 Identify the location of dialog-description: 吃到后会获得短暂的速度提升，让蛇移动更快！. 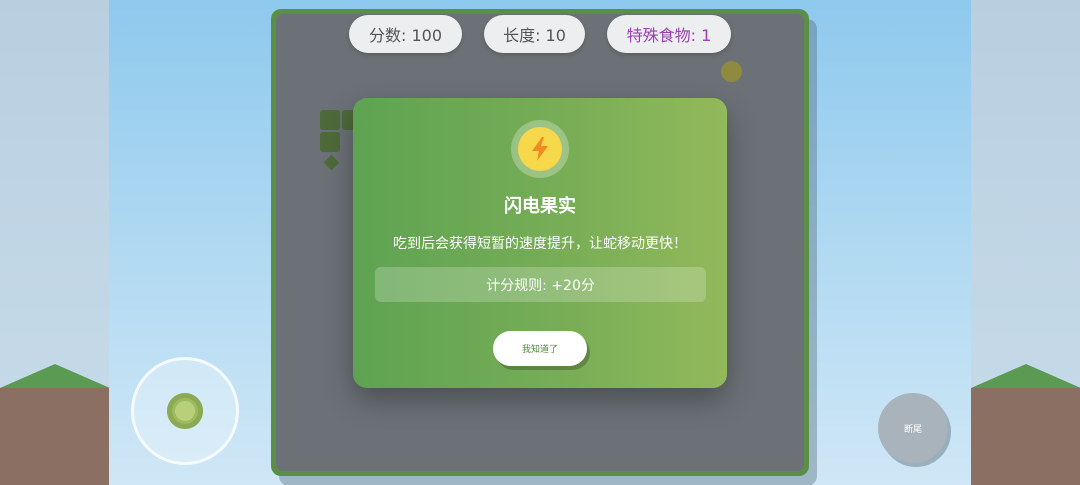
(540, 244).